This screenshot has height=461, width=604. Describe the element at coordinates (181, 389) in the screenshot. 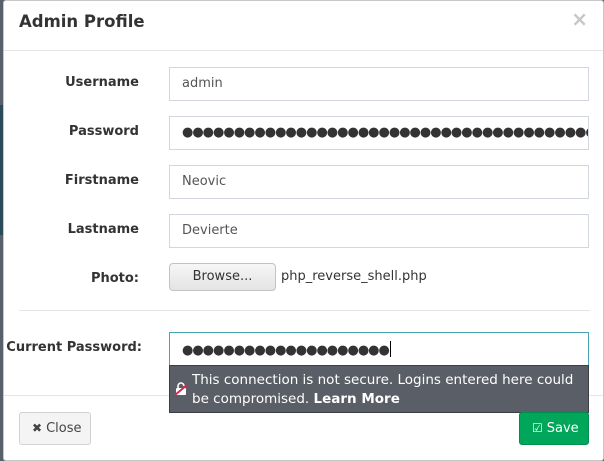

I see `insecure-lock-icon` at that location.